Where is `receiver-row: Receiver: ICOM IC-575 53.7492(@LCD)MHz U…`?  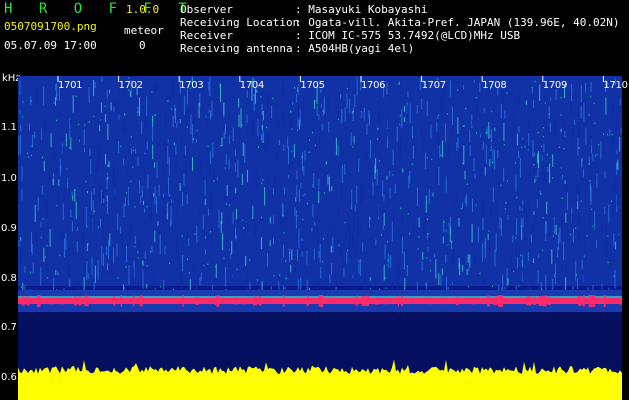
receiver-row: Receiver: ICOM IC-575 53.7492(@LCD)MHz U… is located at coordinates (350, 35).